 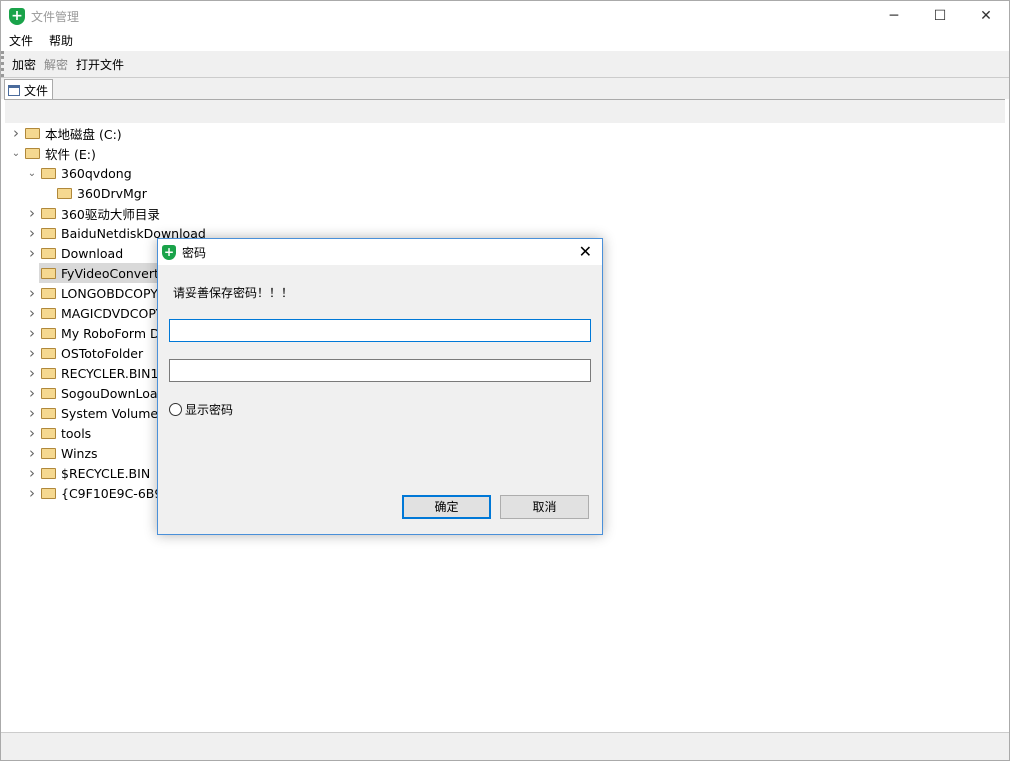 I want to click on cancel-button: 取消, so click(x=544, y=507).